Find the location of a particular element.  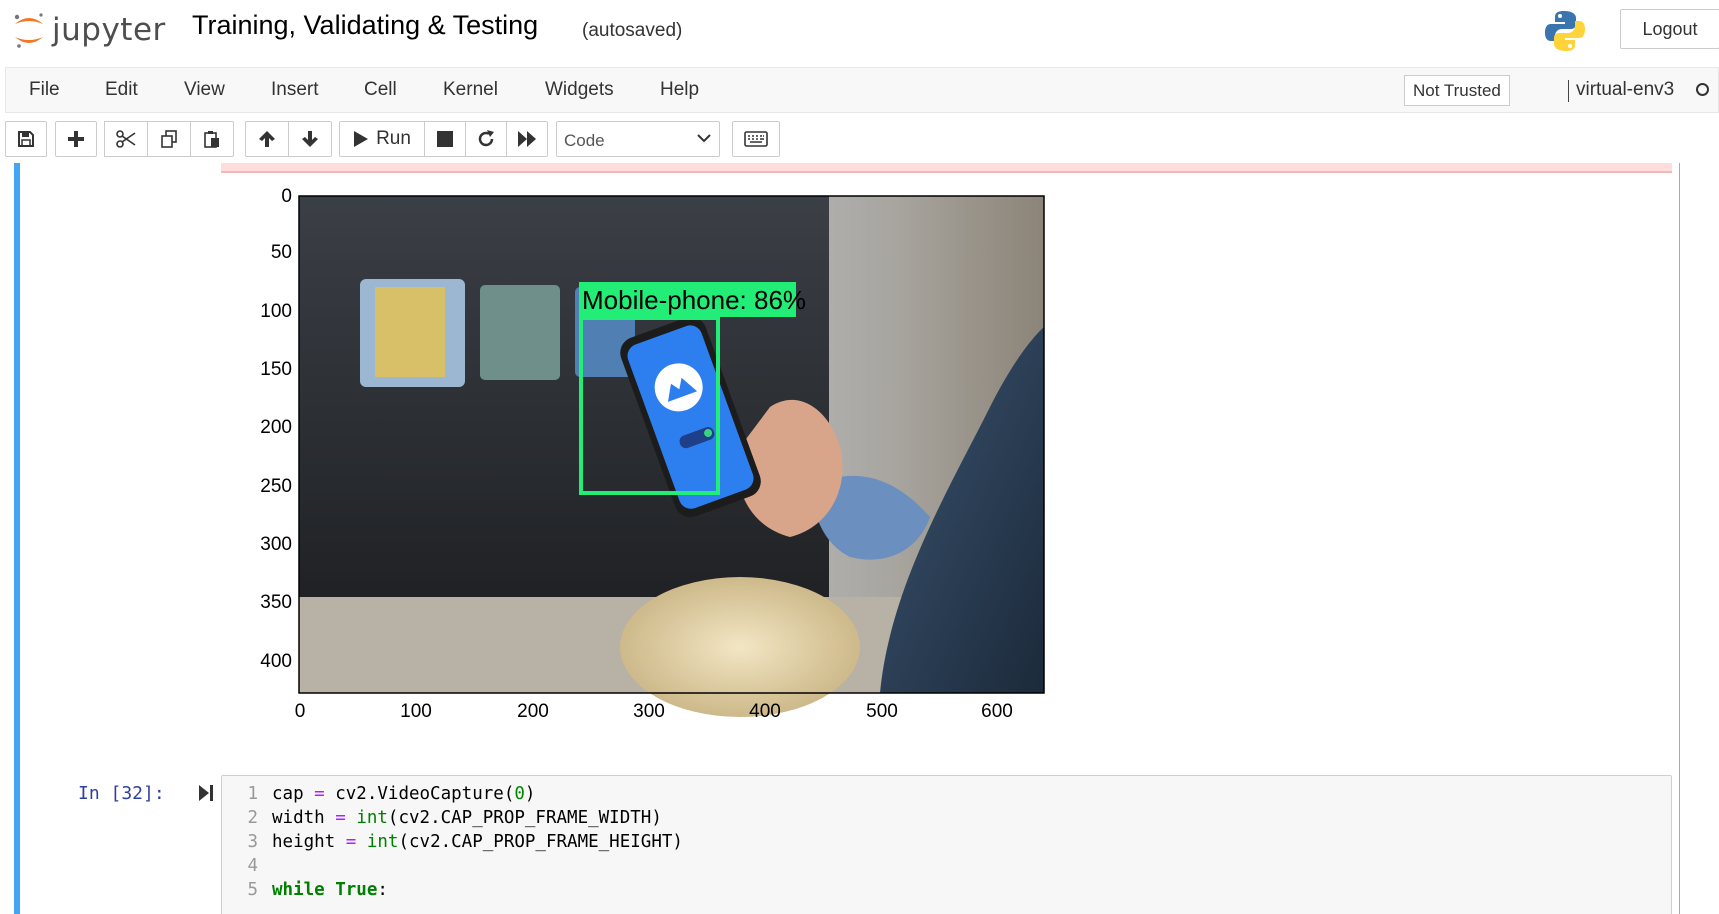

cell-type-value: Code is located at coordinates (584, 140).